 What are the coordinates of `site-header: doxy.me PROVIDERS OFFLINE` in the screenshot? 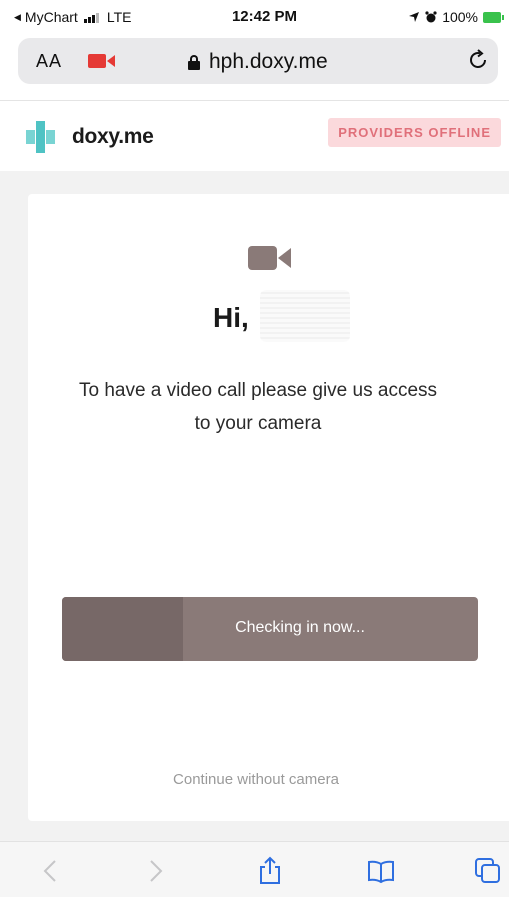 It's located at (254, 136).